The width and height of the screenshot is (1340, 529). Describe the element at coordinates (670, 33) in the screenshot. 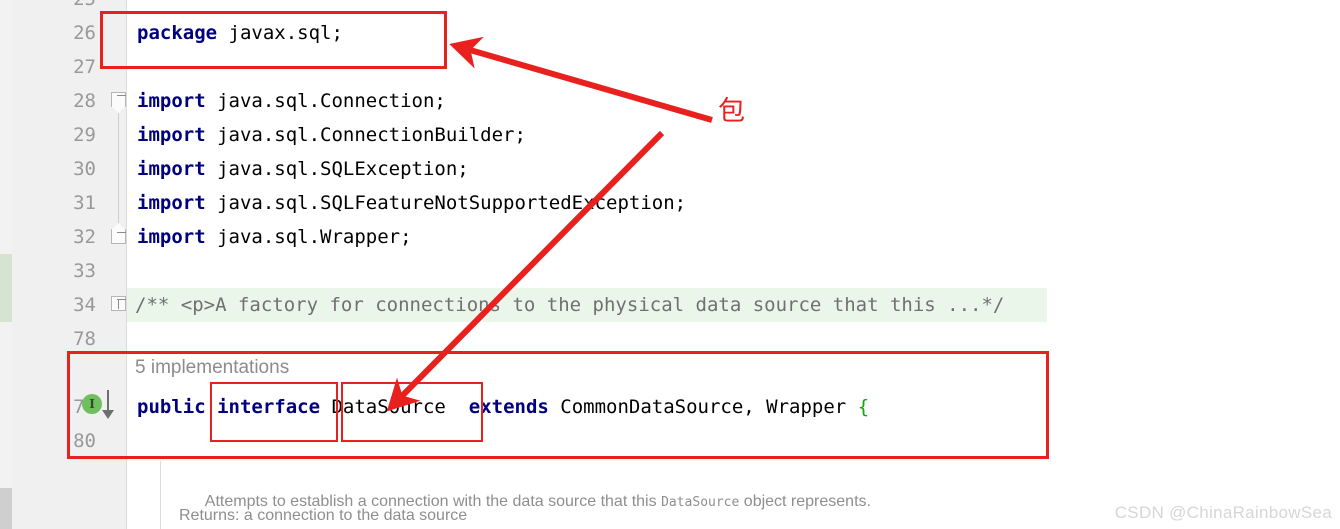

I see `code-line: 26 package javax.sql;` at that location.